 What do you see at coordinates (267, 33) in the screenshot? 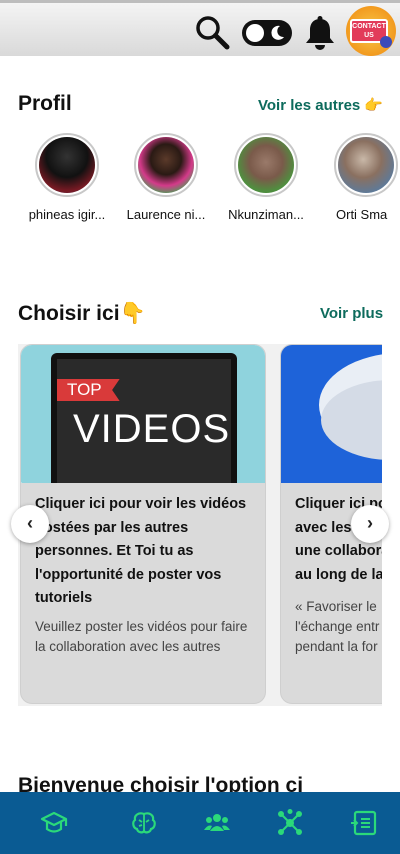
I see `dark-mode-toggle` at bounding box center [267, 33].